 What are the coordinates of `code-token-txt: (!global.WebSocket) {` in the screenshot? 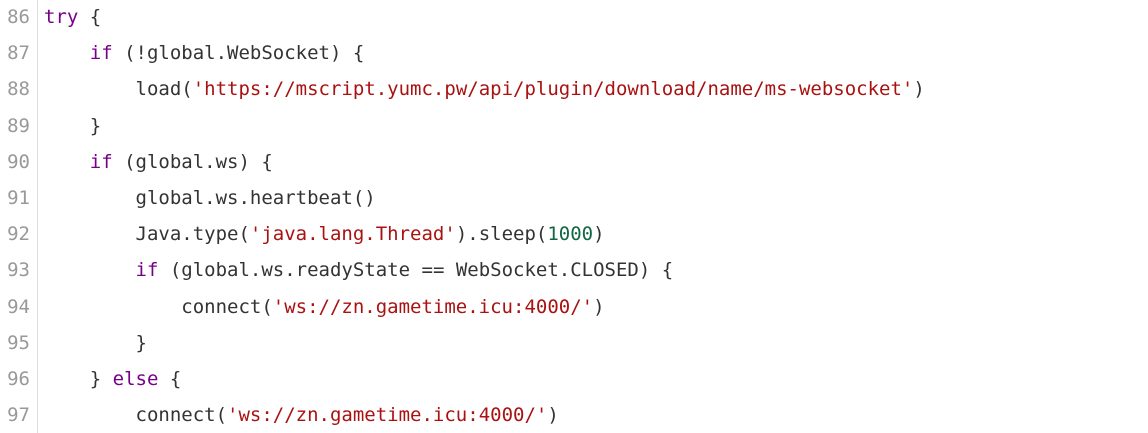 It's located at (238, 53).